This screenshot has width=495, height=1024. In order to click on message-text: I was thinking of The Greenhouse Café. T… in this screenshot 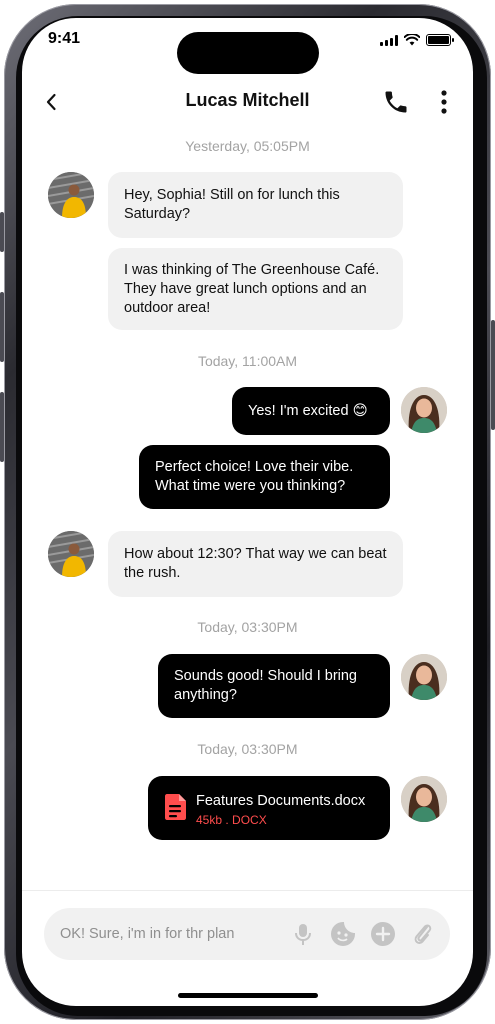, I will do `click(252, 288)`.